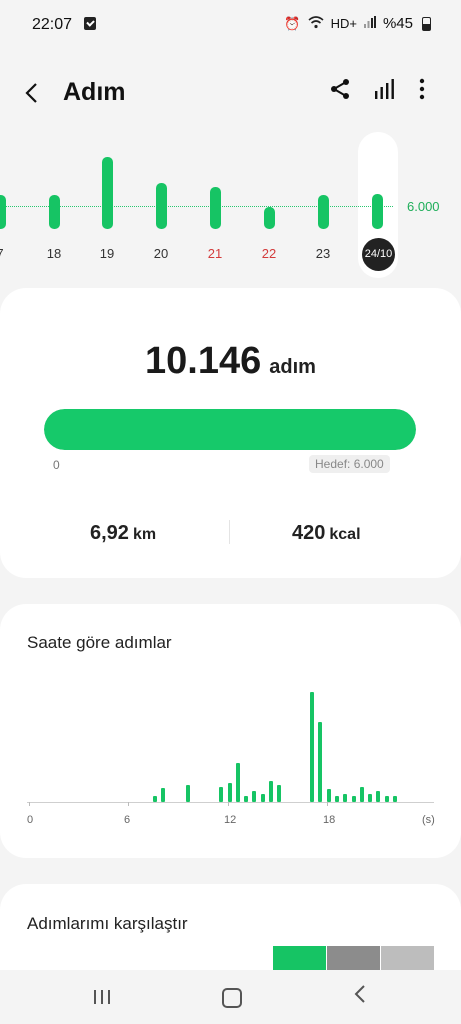 The height and width of the screenshot is (1024, 461). I want to click on share-icon, so click(340, 92).